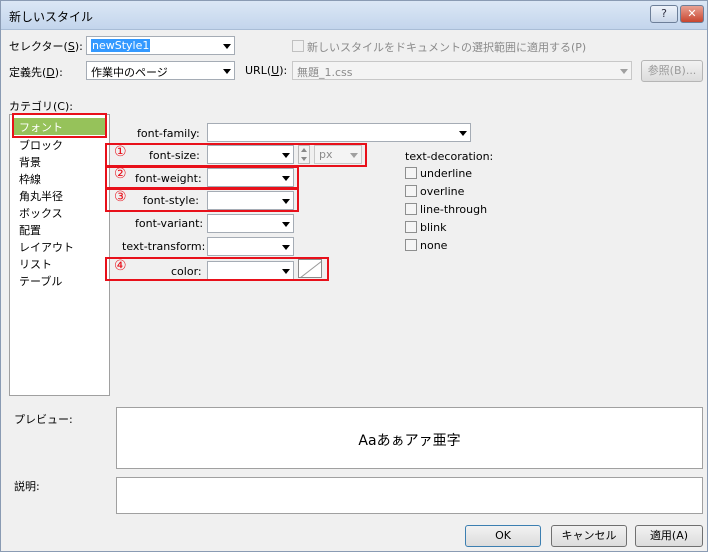 The height and width of the screenshot is (552, 708). Describe the element at coordinates (41, 145) in the screenshot. I see `category-item-block: ブロック` at that location.